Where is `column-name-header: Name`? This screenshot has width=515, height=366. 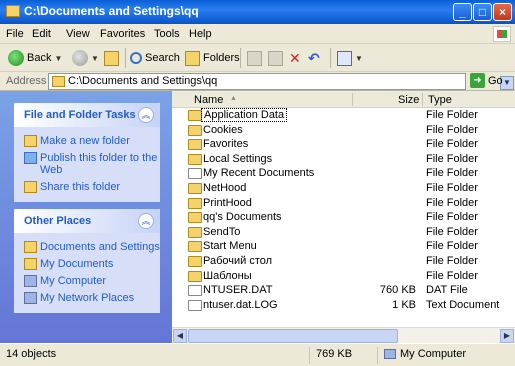
column-name-header: Name is located at coordinates (208, 100).